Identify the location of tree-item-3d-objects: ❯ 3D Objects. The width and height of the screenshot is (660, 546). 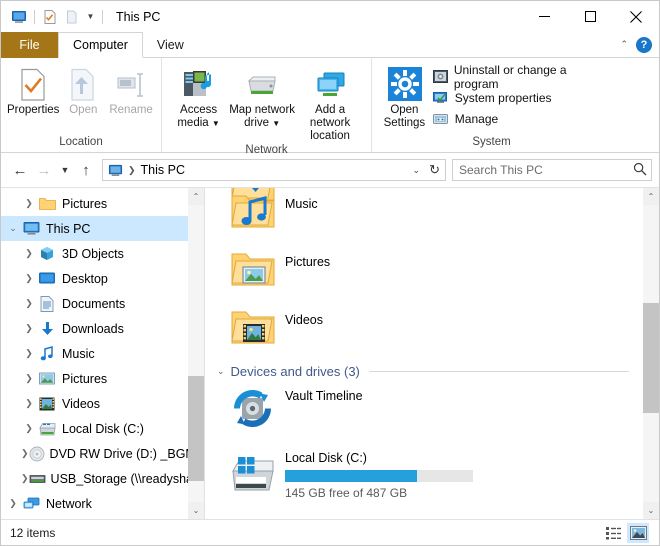
(102, 253).